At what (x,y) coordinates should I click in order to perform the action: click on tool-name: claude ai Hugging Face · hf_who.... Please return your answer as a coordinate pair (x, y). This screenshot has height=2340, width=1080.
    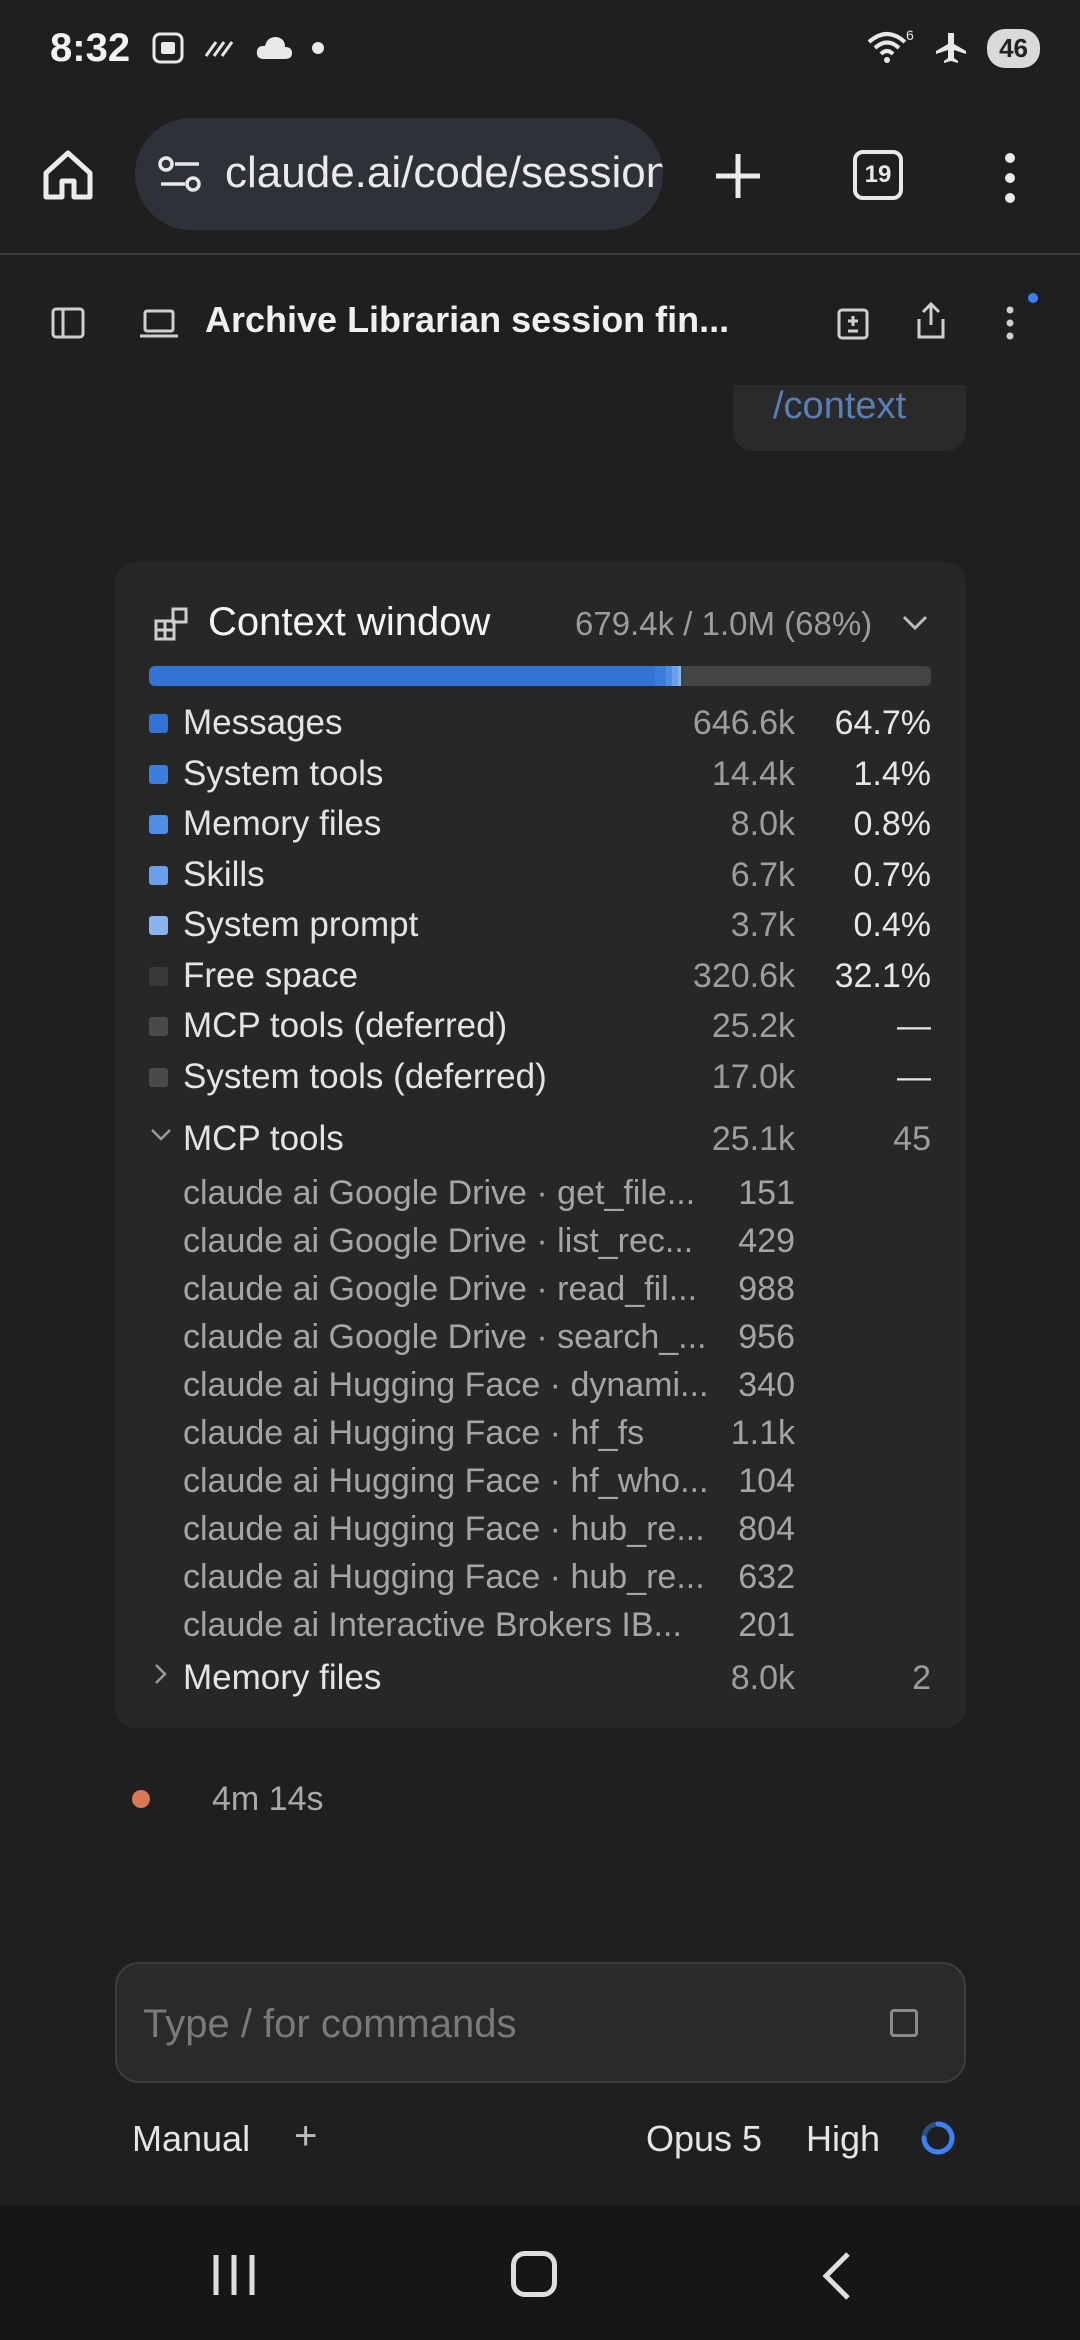
    Looking at the image, I should click on (446, 1481).